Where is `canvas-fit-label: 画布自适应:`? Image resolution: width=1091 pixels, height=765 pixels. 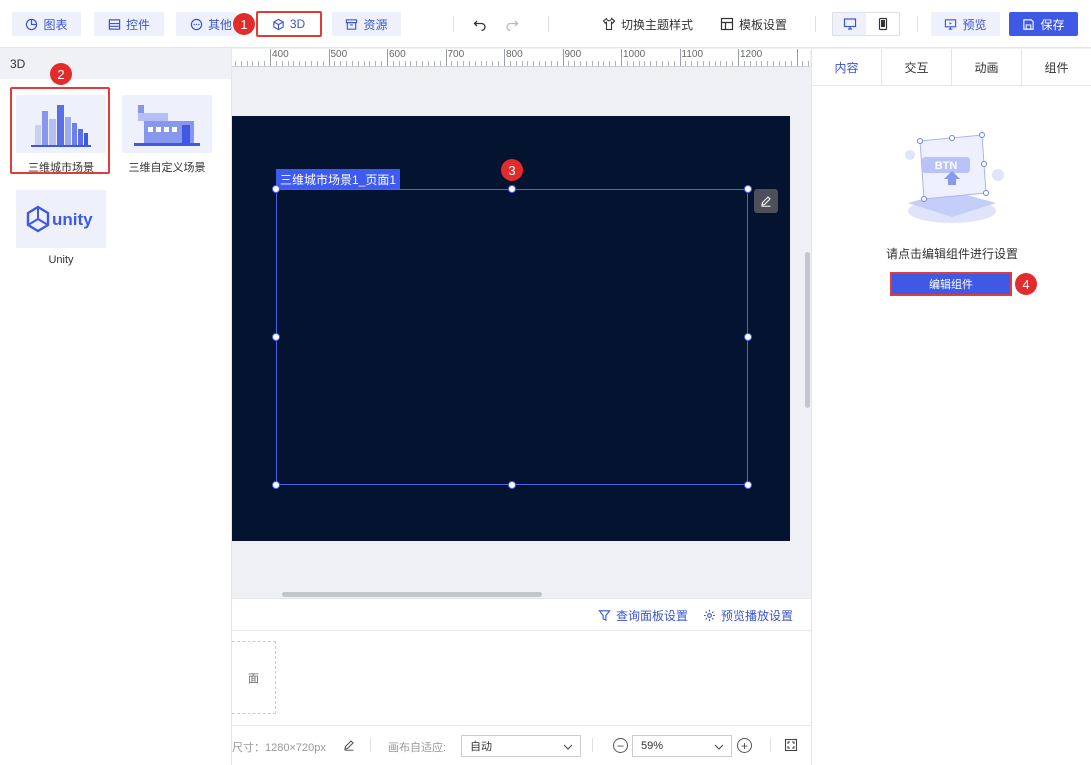
canvas-fit-label: 画布自适应: is located at coordinates (417, 748).